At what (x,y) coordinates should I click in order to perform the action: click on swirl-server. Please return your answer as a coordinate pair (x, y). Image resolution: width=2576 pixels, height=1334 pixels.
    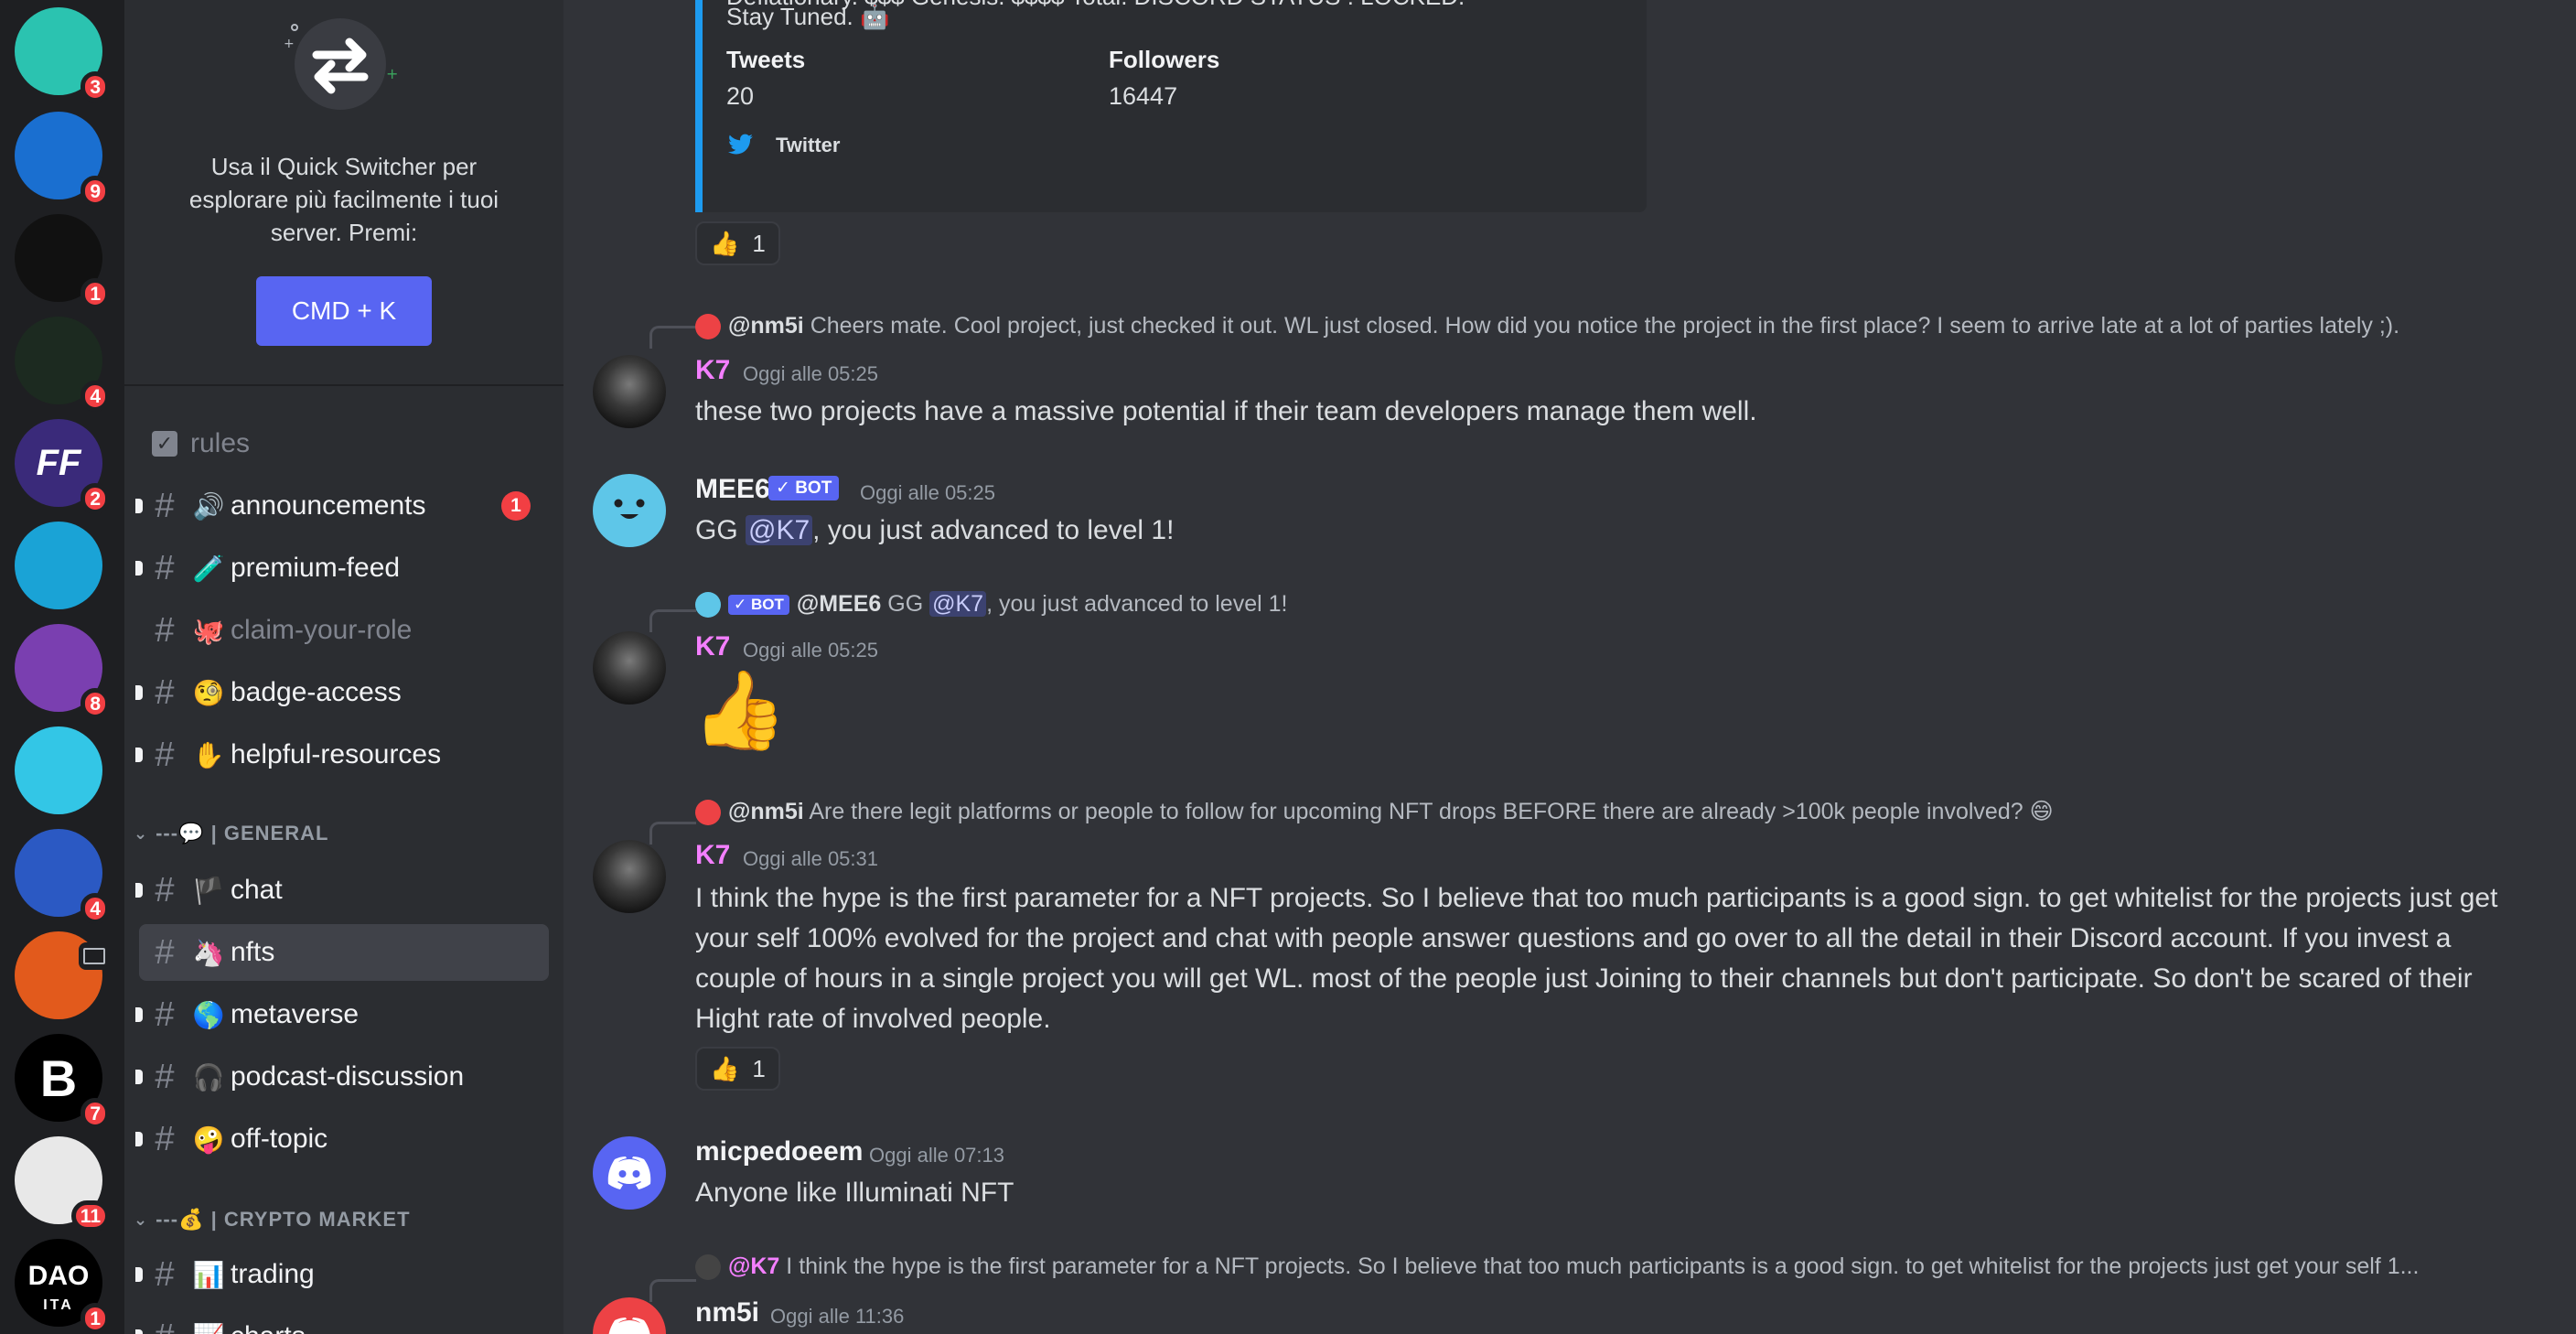
    Looking at the image, I should click on (58, 565).